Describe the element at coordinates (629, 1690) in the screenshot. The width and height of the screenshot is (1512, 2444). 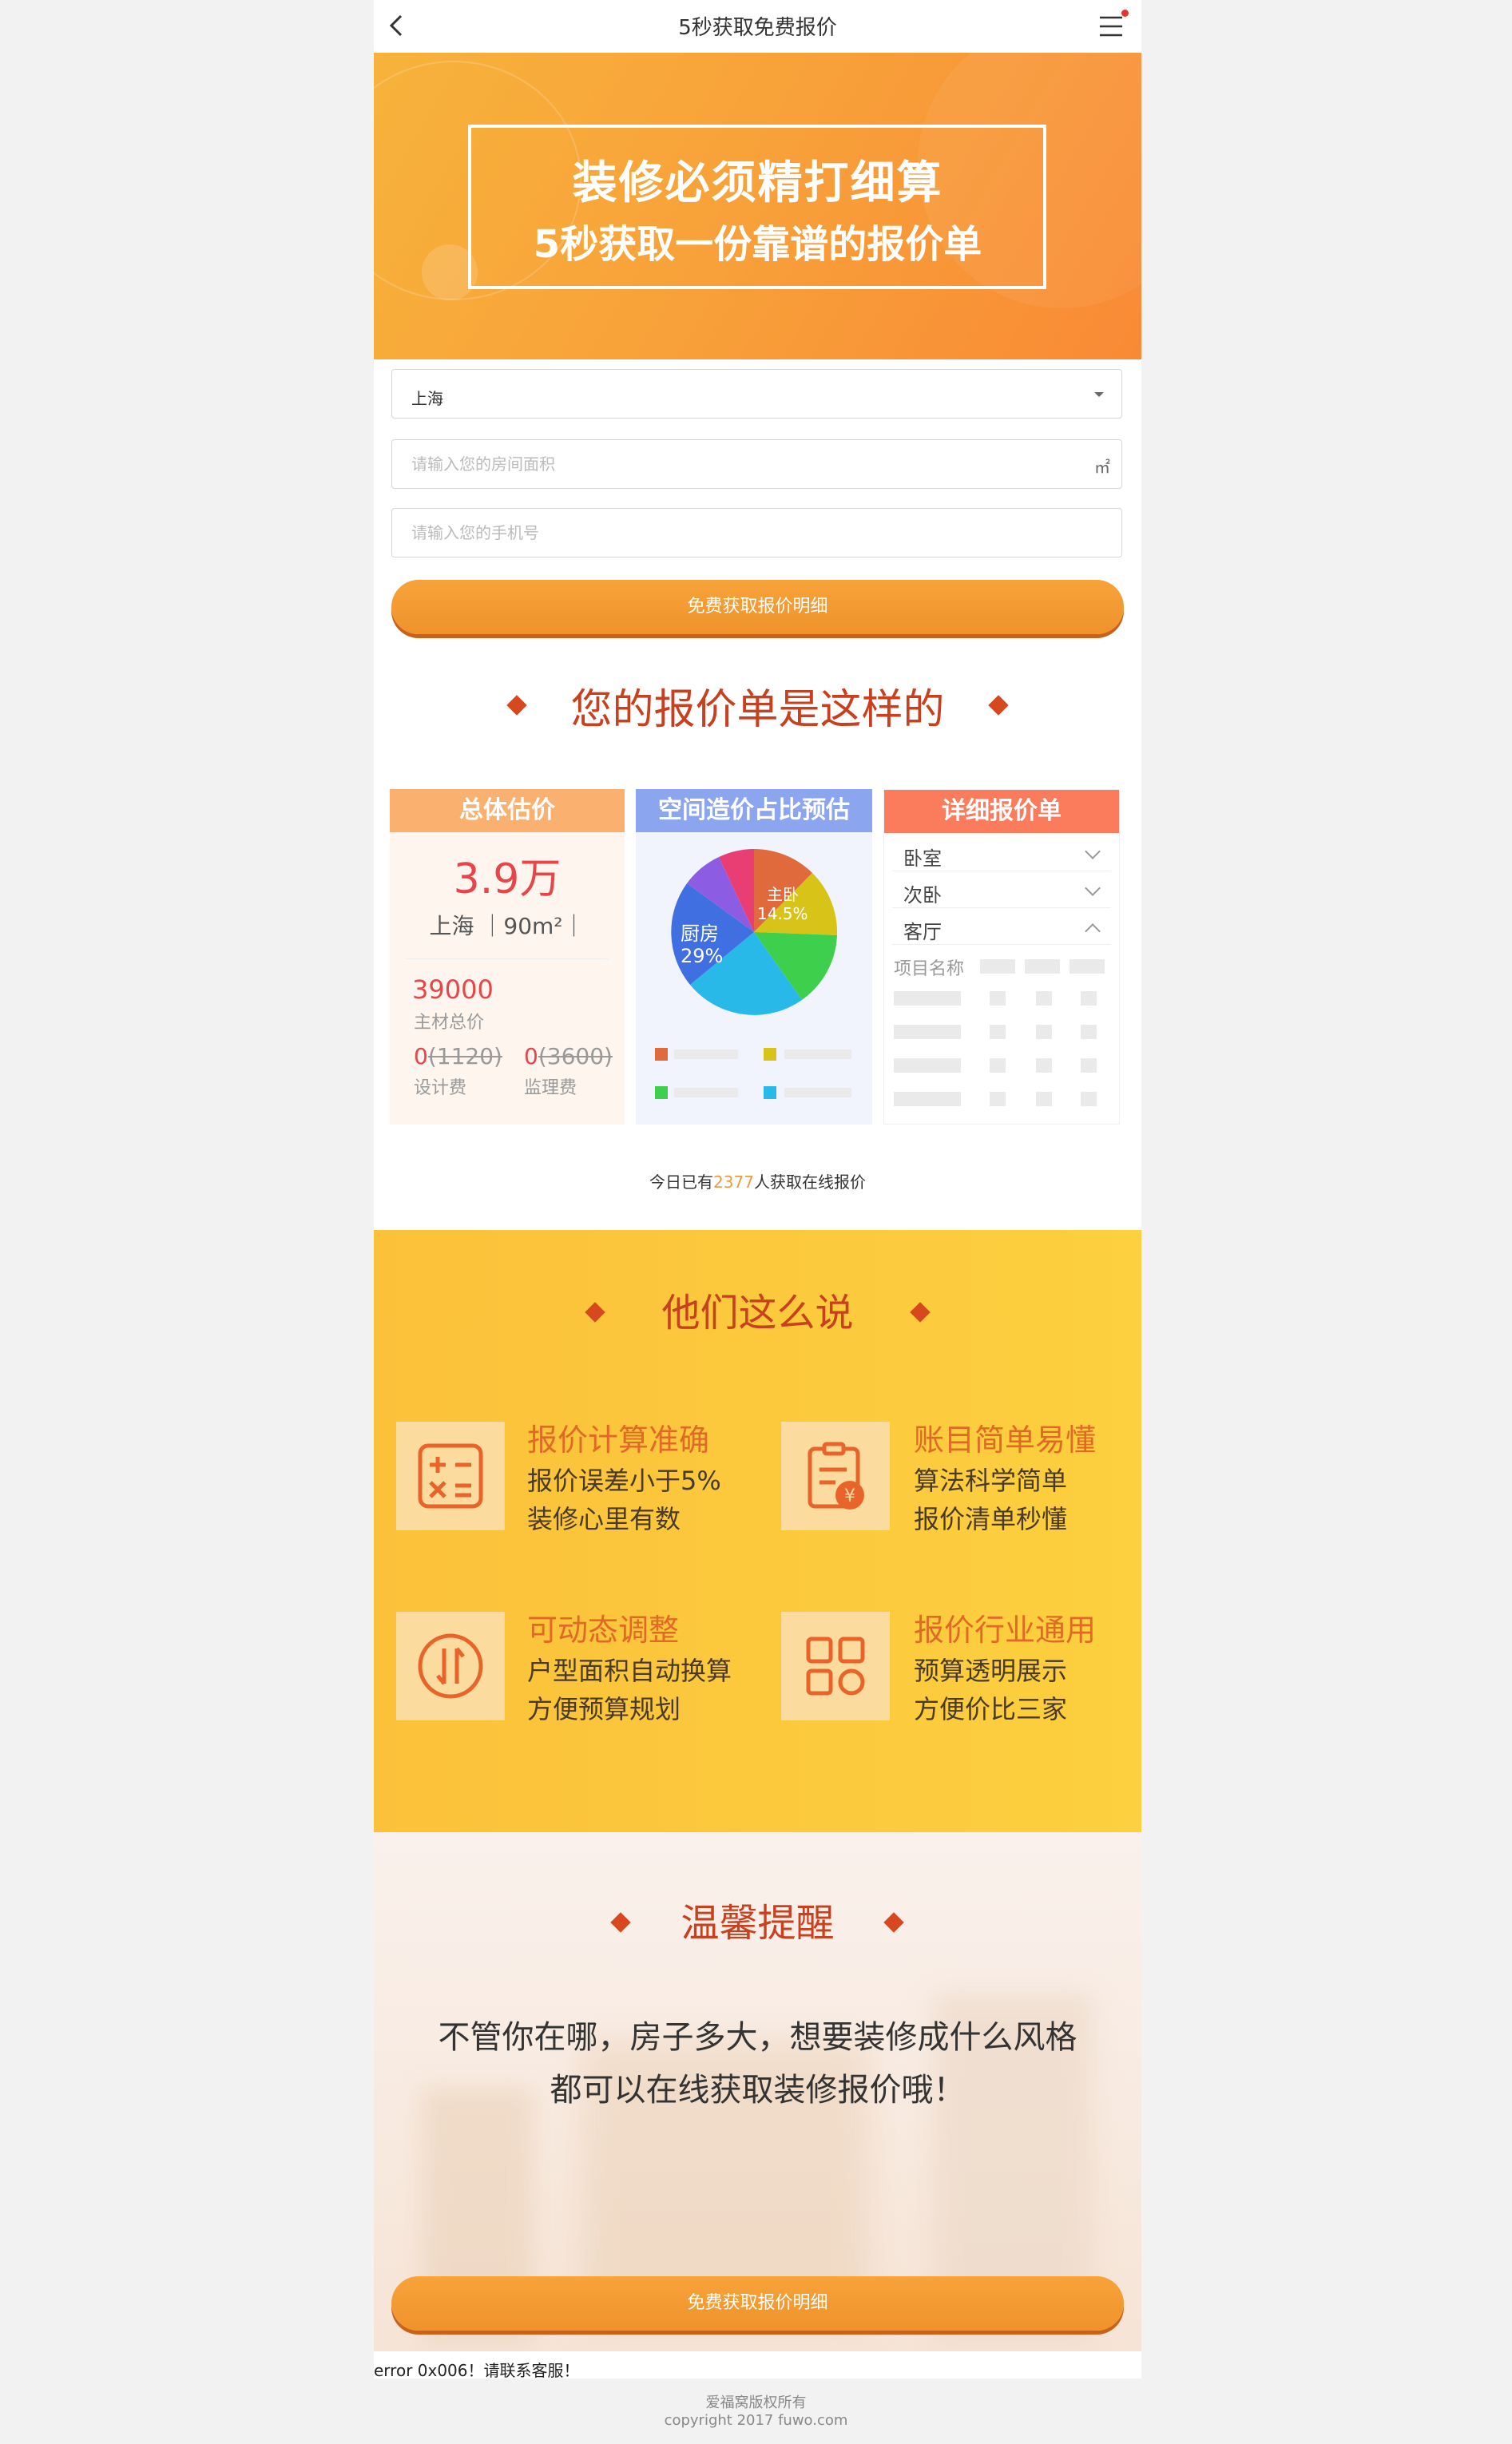
I see `feature-desc: 户型面积自动换算 方便预算规划` at that location.